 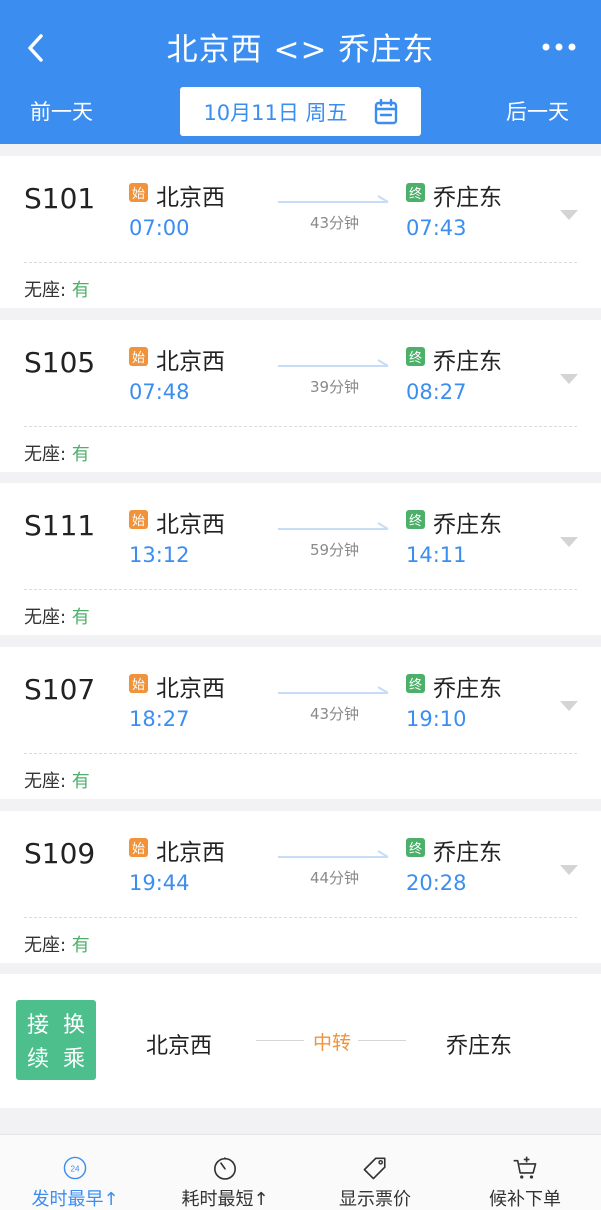 I want to click on arrival-time: 19:10, so click(x=436, y=719).